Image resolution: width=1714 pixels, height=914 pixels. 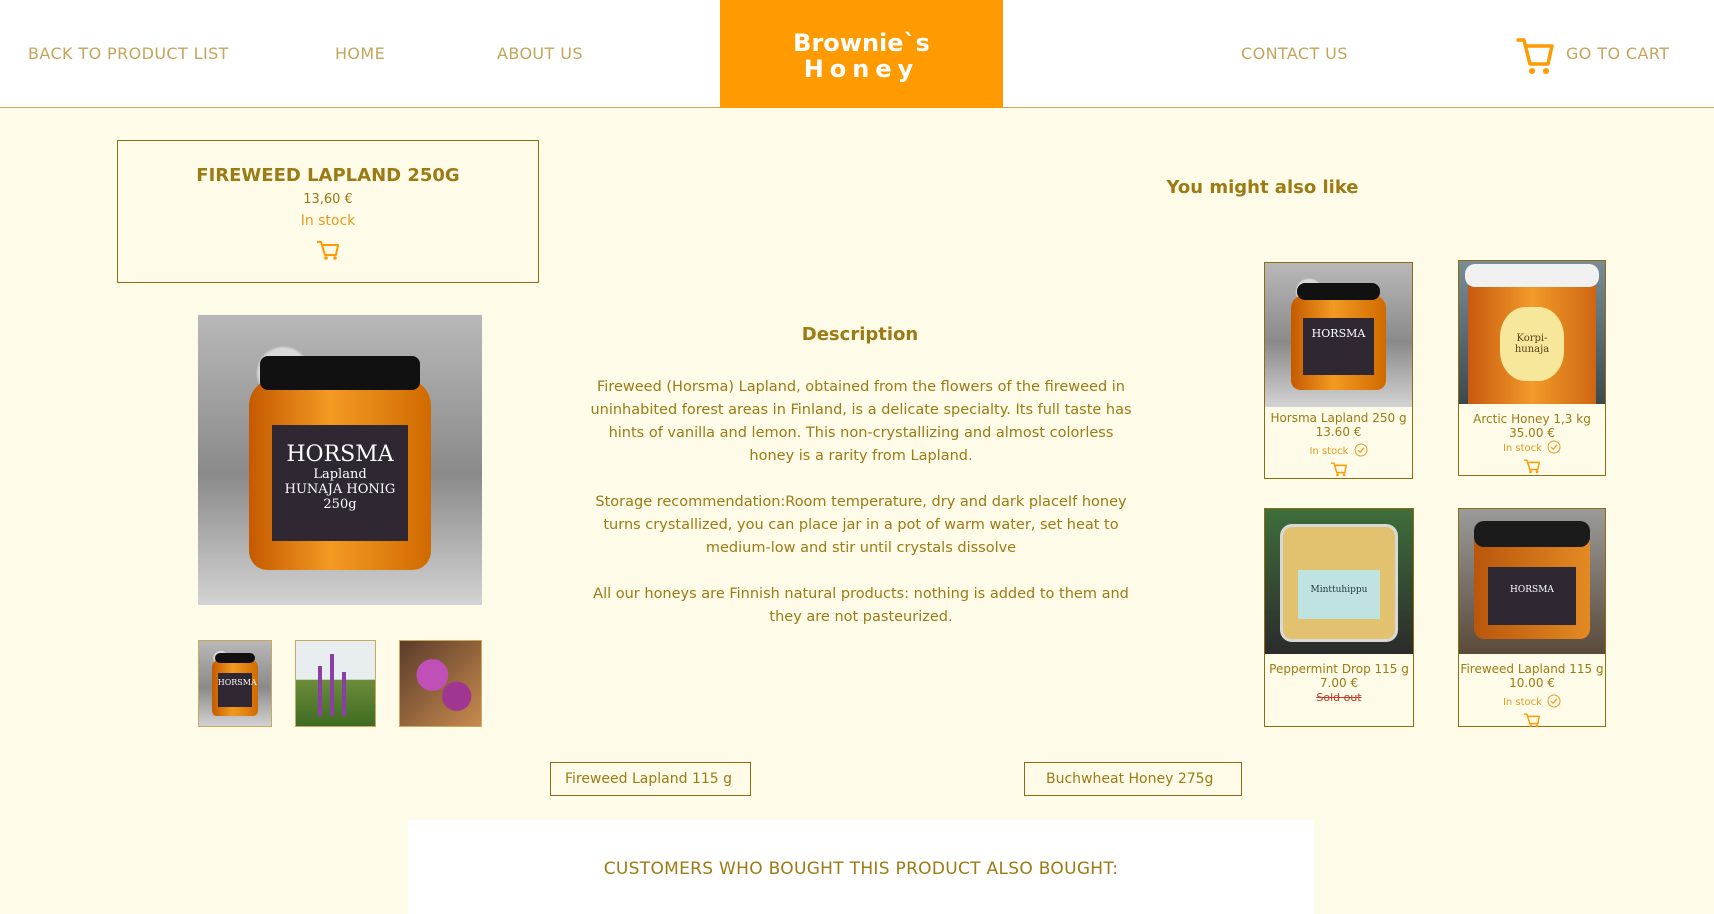 What do you see at coordinates (1532, 669) in the screenshot?
I see `suggestion-name: Fireweed Lapland 115 g` at bounding box center [1532, 669].